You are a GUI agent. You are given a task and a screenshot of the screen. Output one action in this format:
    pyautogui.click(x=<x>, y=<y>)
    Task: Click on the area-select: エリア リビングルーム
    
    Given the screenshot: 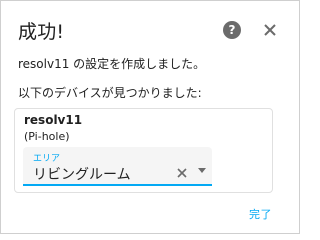 What is the action you would take?
    pyautogui.click(x=117, y=166)
    